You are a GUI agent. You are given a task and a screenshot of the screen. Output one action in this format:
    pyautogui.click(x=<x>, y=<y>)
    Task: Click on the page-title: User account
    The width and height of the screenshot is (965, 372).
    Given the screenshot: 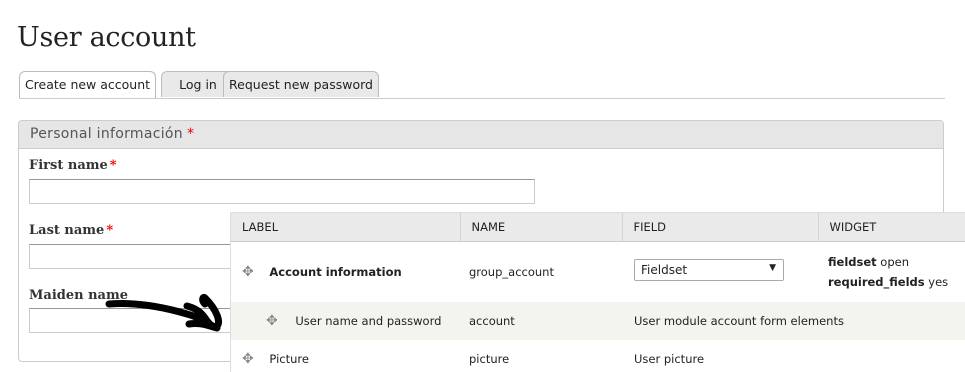 What is the action you would take?
    pyautogui.click(x=106, y=37)
    